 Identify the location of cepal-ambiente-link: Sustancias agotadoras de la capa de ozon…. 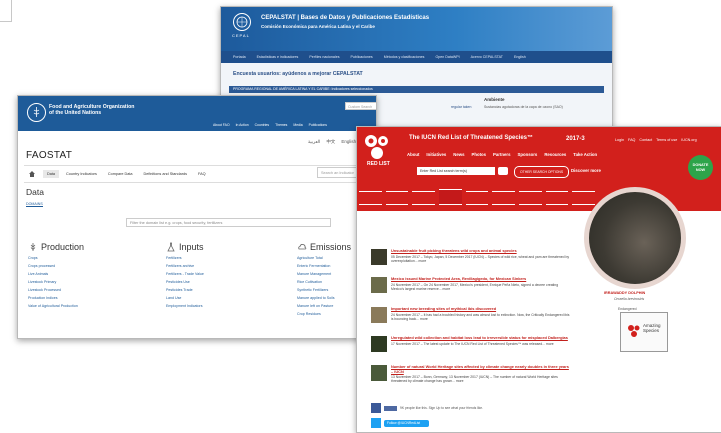
(523, 107).